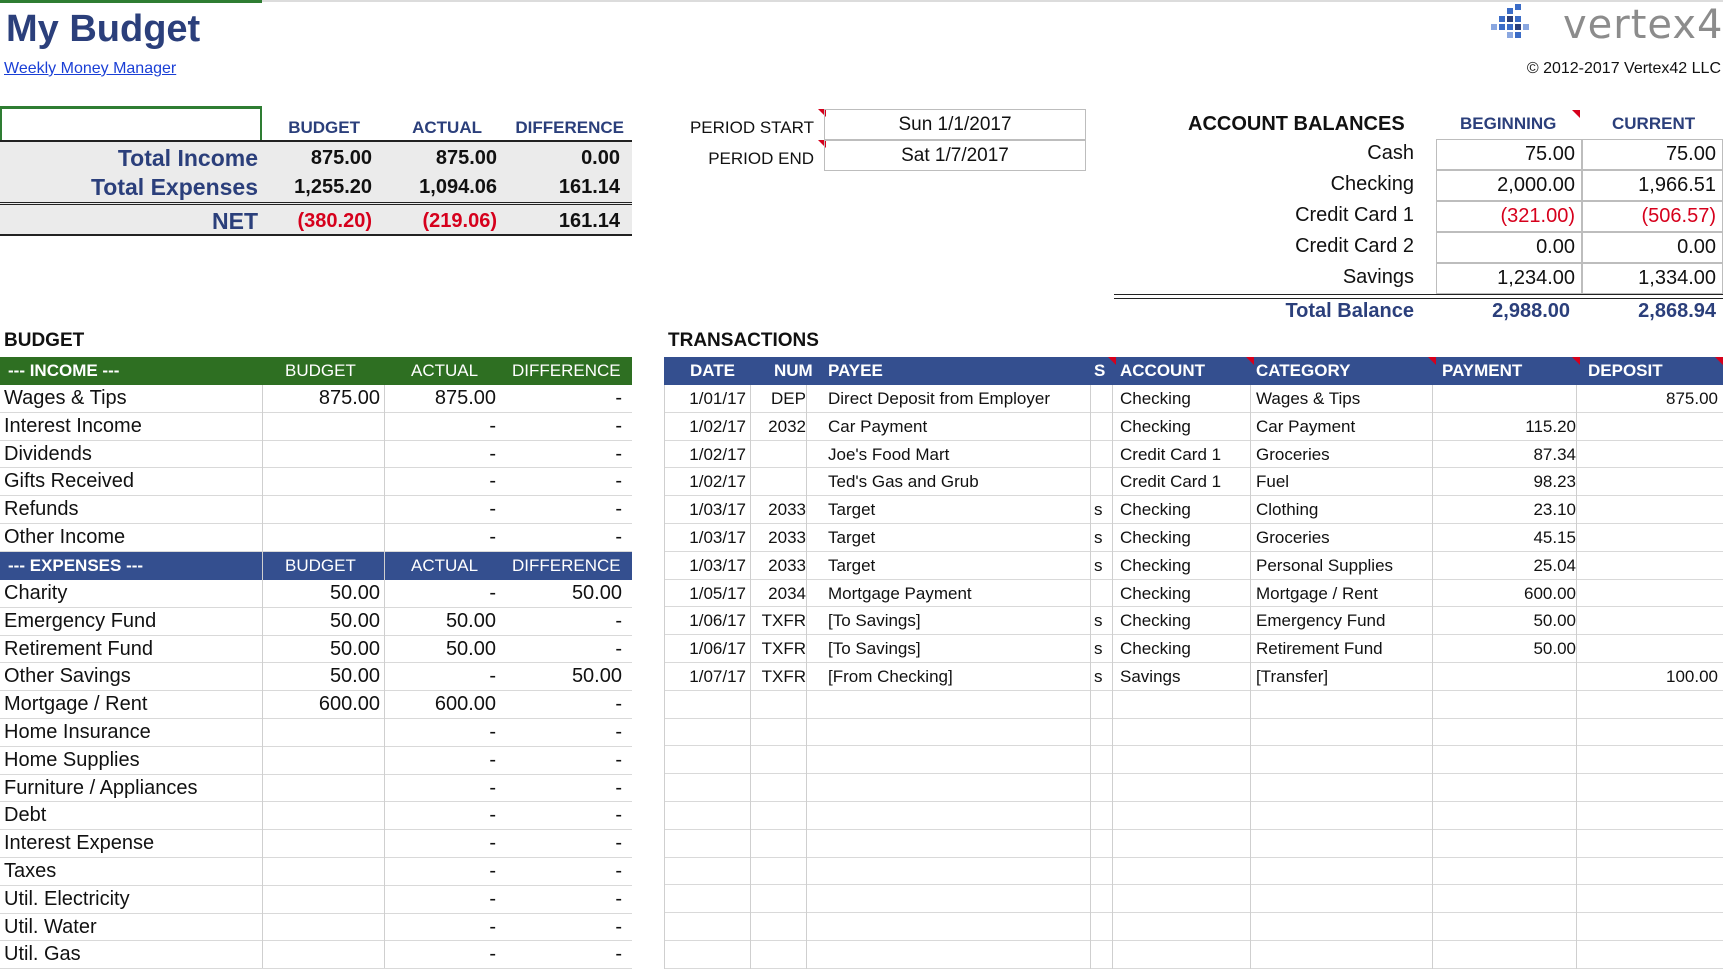 The width and height of the screenshot is (1723, 970). What do you see at coordinates (1509, 538) in the screenshot?
I see `tx-payment: 45.15` at bounding box center [1509, 538].